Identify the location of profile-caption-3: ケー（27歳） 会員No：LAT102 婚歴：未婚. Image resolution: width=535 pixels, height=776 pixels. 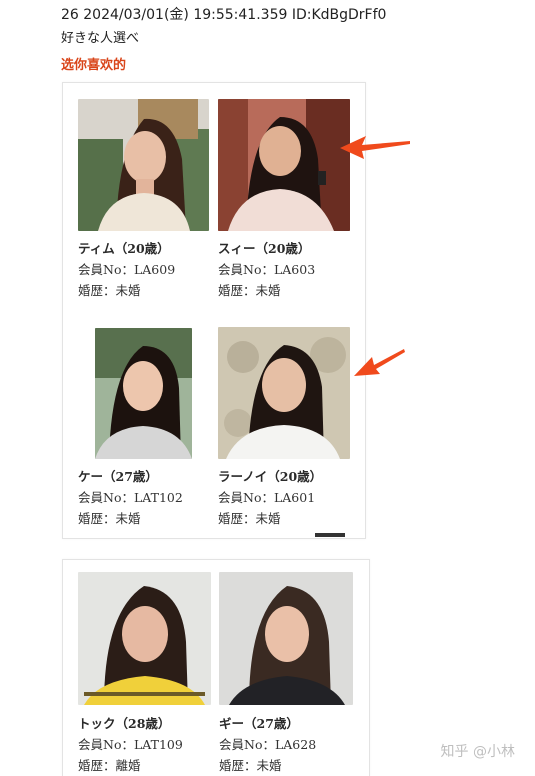
(130, 497).